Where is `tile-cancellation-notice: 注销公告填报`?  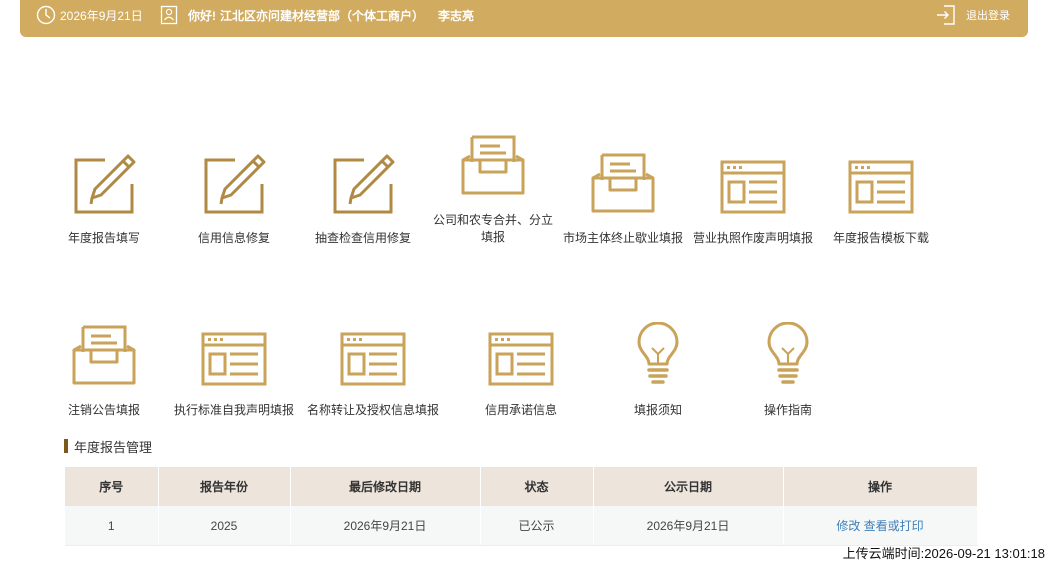 tile-cancellation-notice: 注销公告填报 is located at coordinates (104, 370).